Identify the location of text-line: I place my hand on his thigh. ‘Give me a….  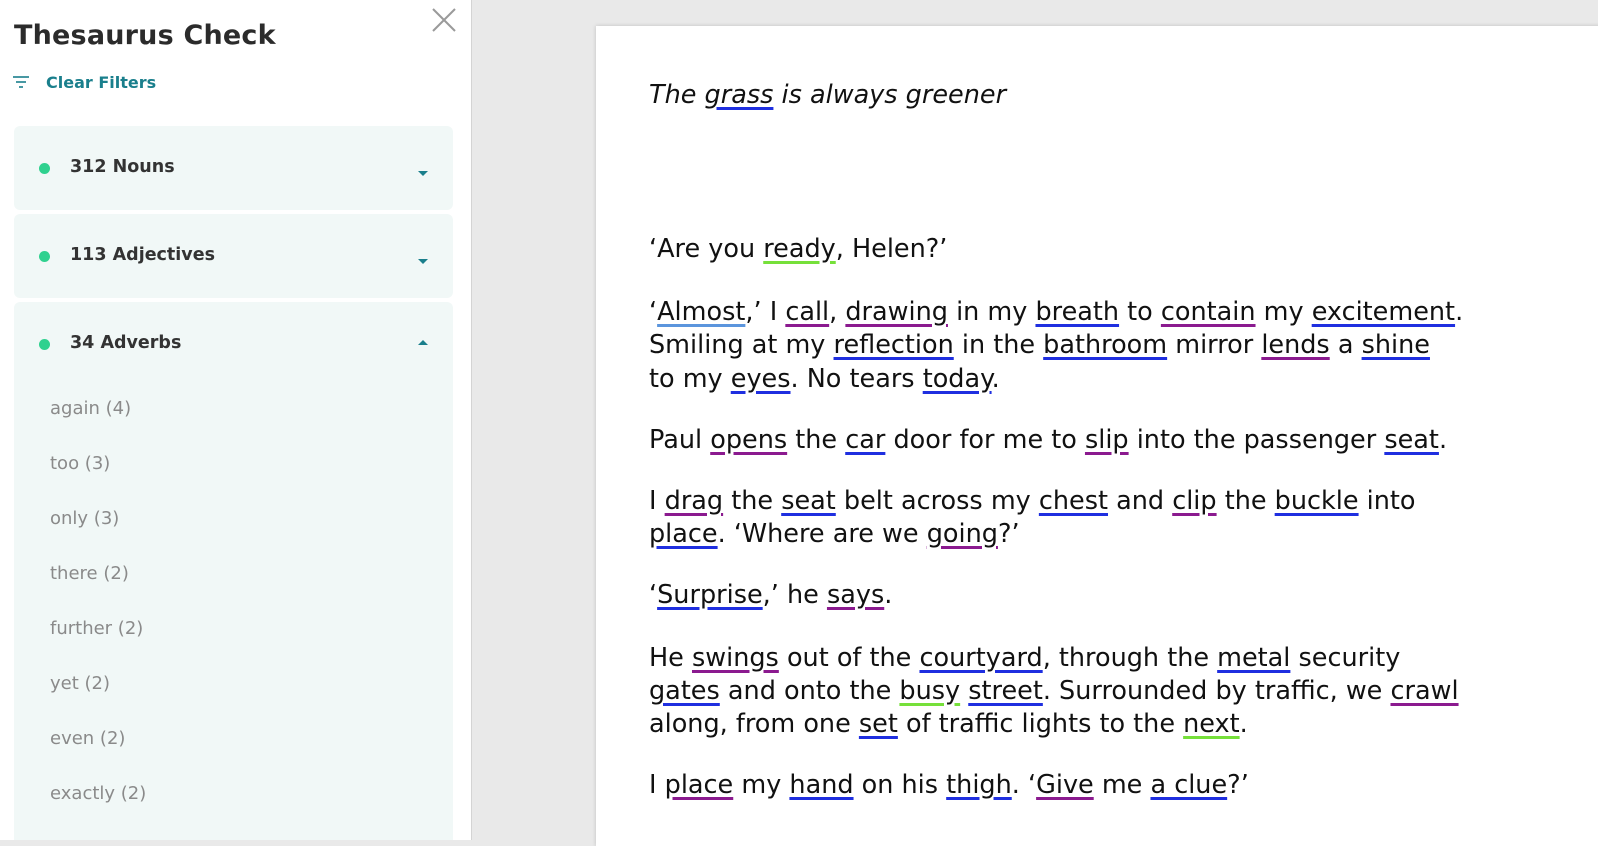
(949, 785).